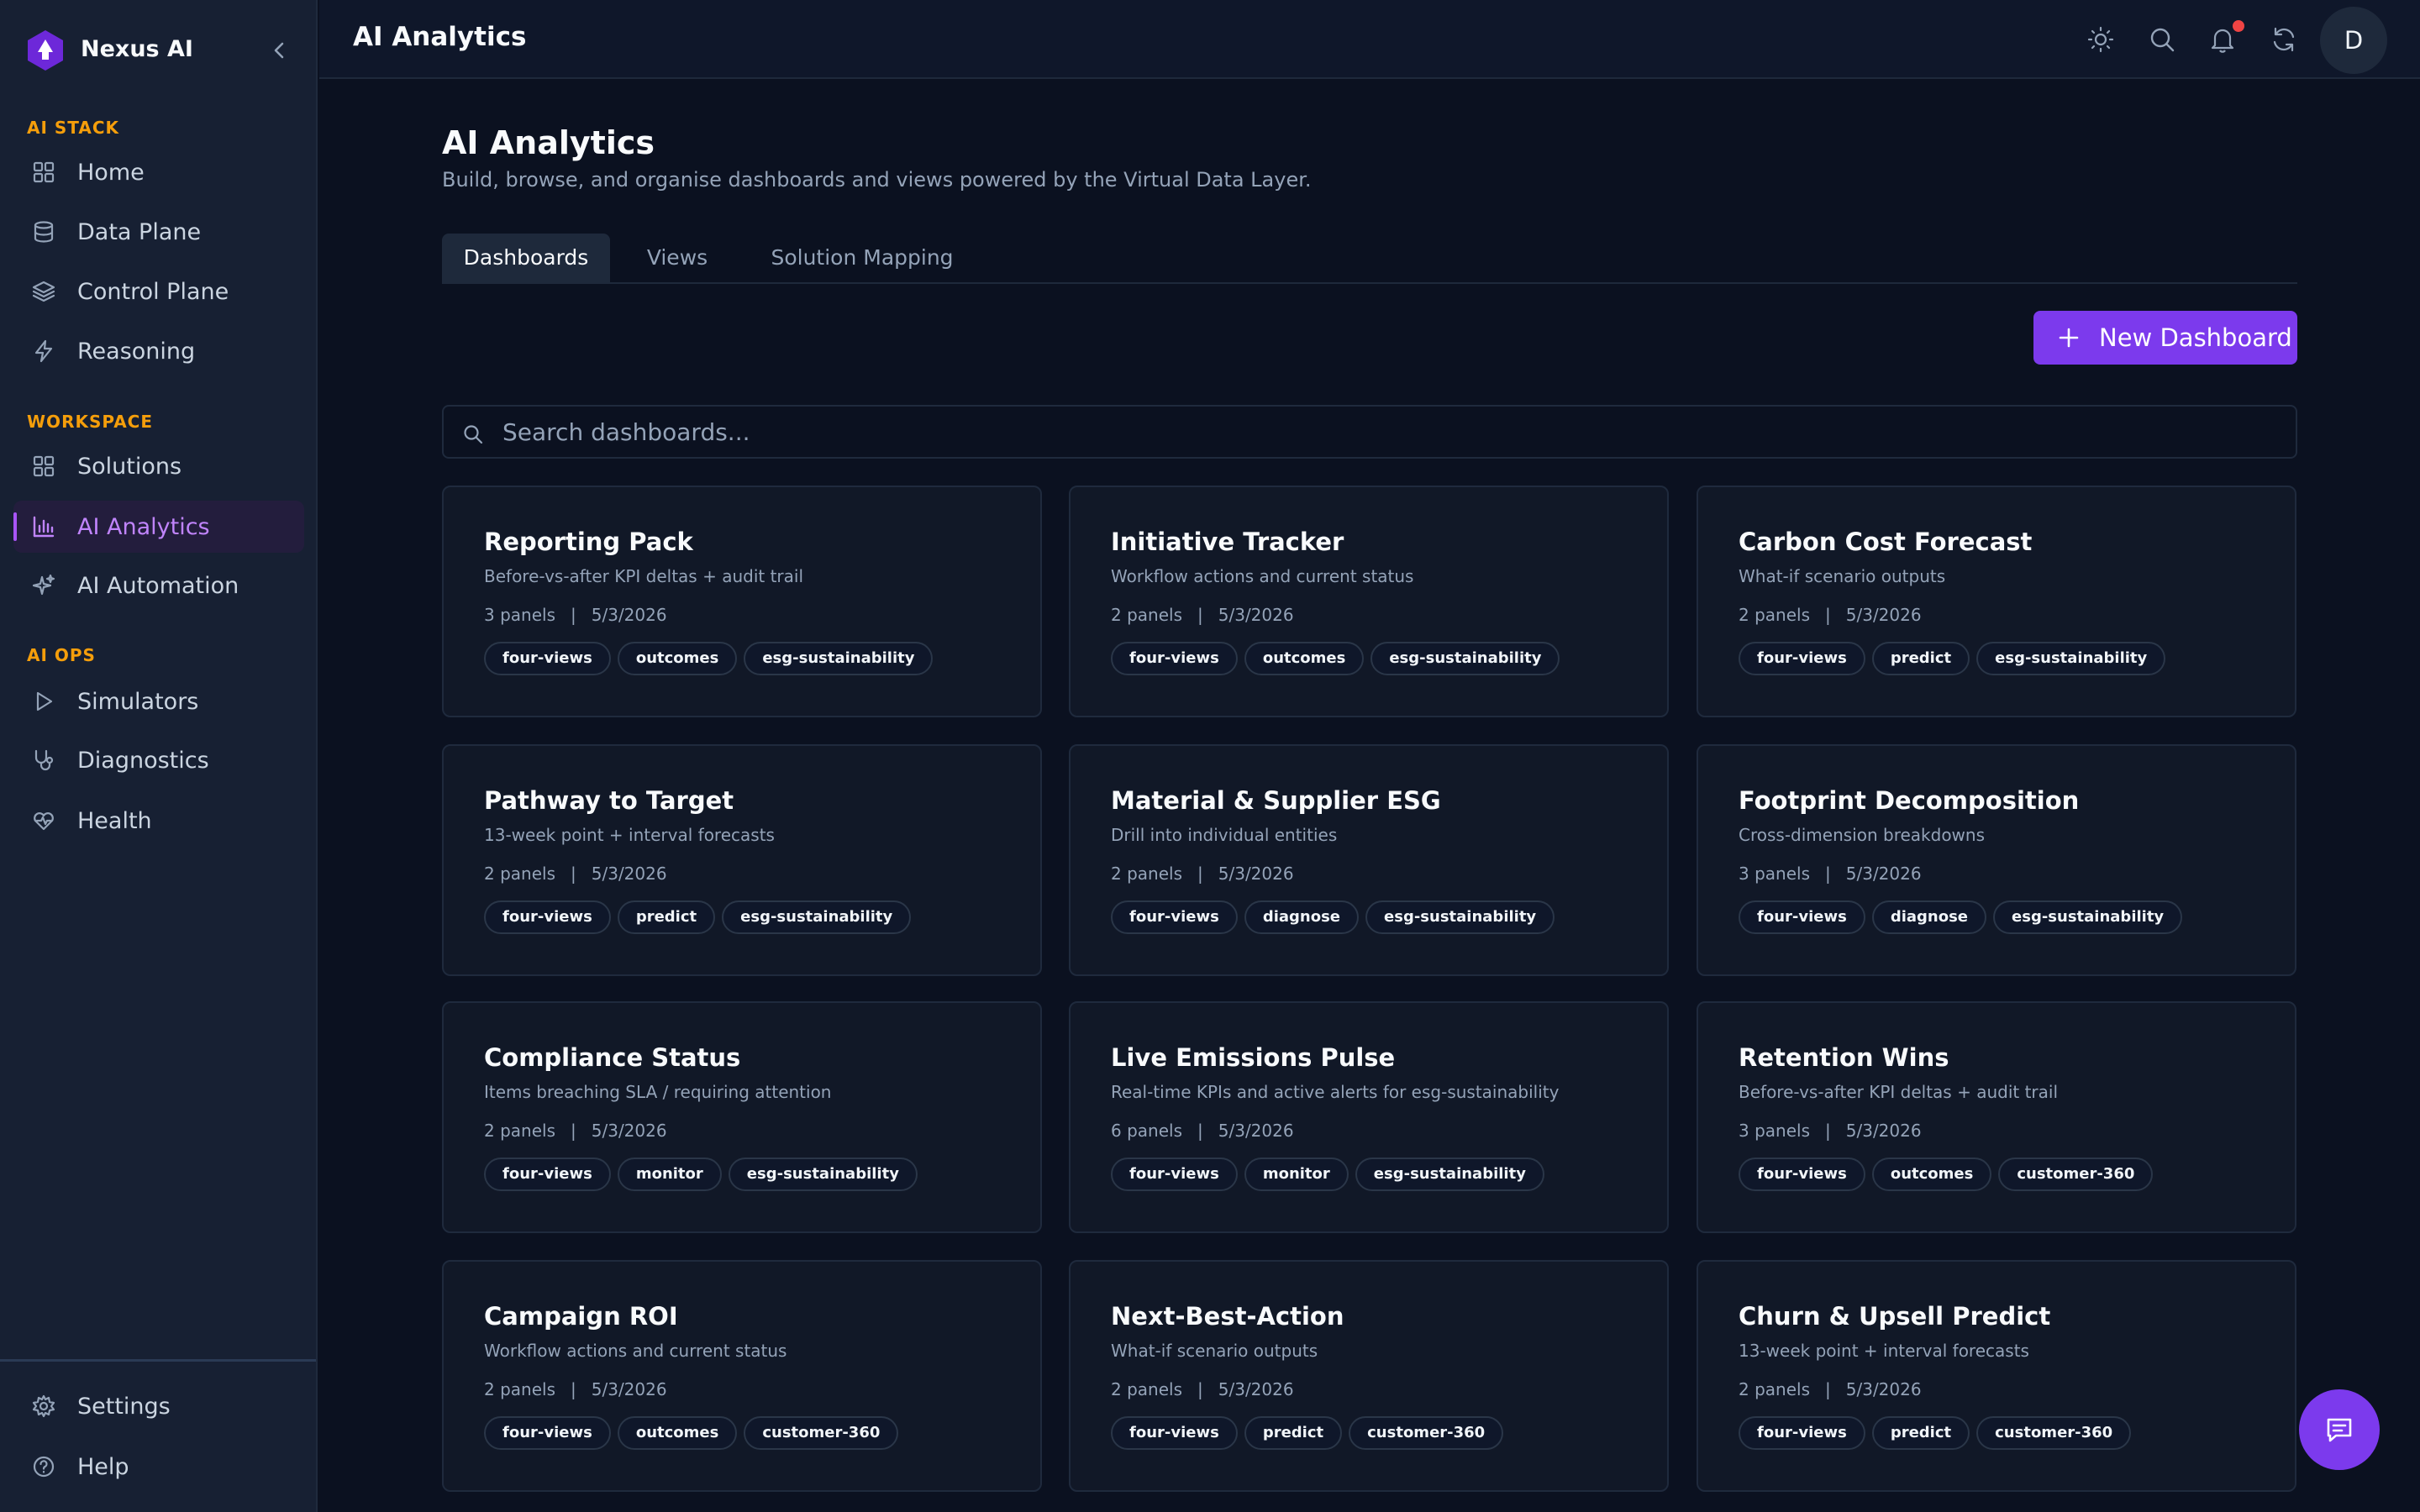  Describe the element at coordinates (1225, 835) in the screenshot. I see `card-description: Drill into individual entities` at that location.